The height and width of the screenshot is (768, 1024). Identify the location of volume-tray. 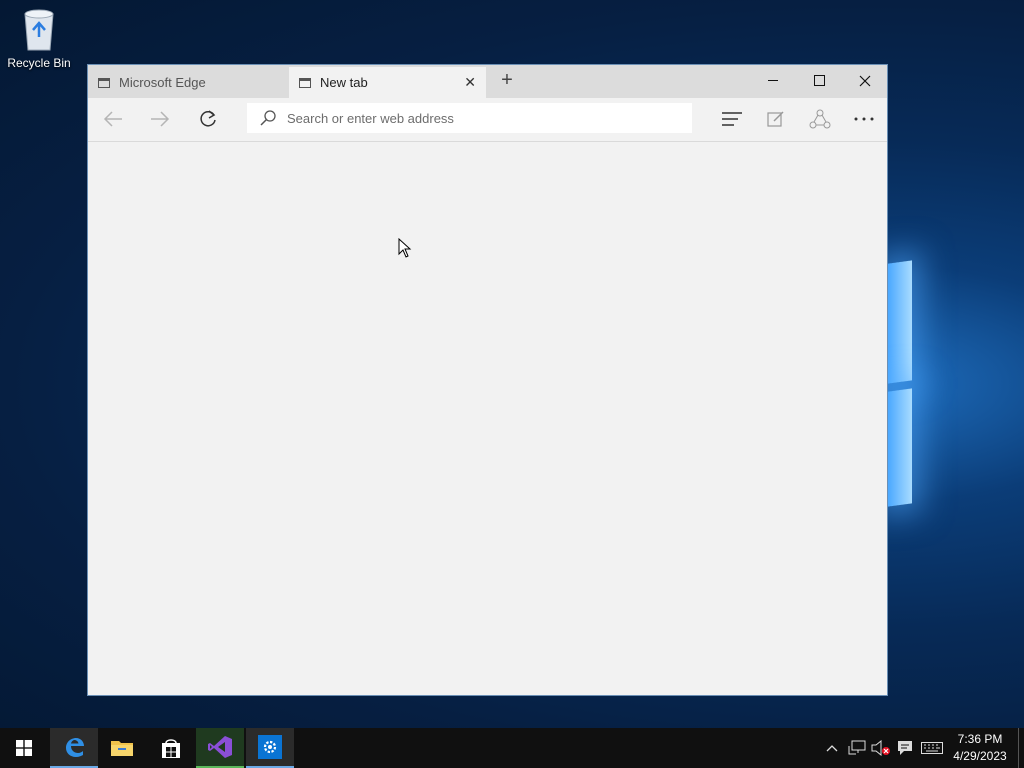
(881, 748).